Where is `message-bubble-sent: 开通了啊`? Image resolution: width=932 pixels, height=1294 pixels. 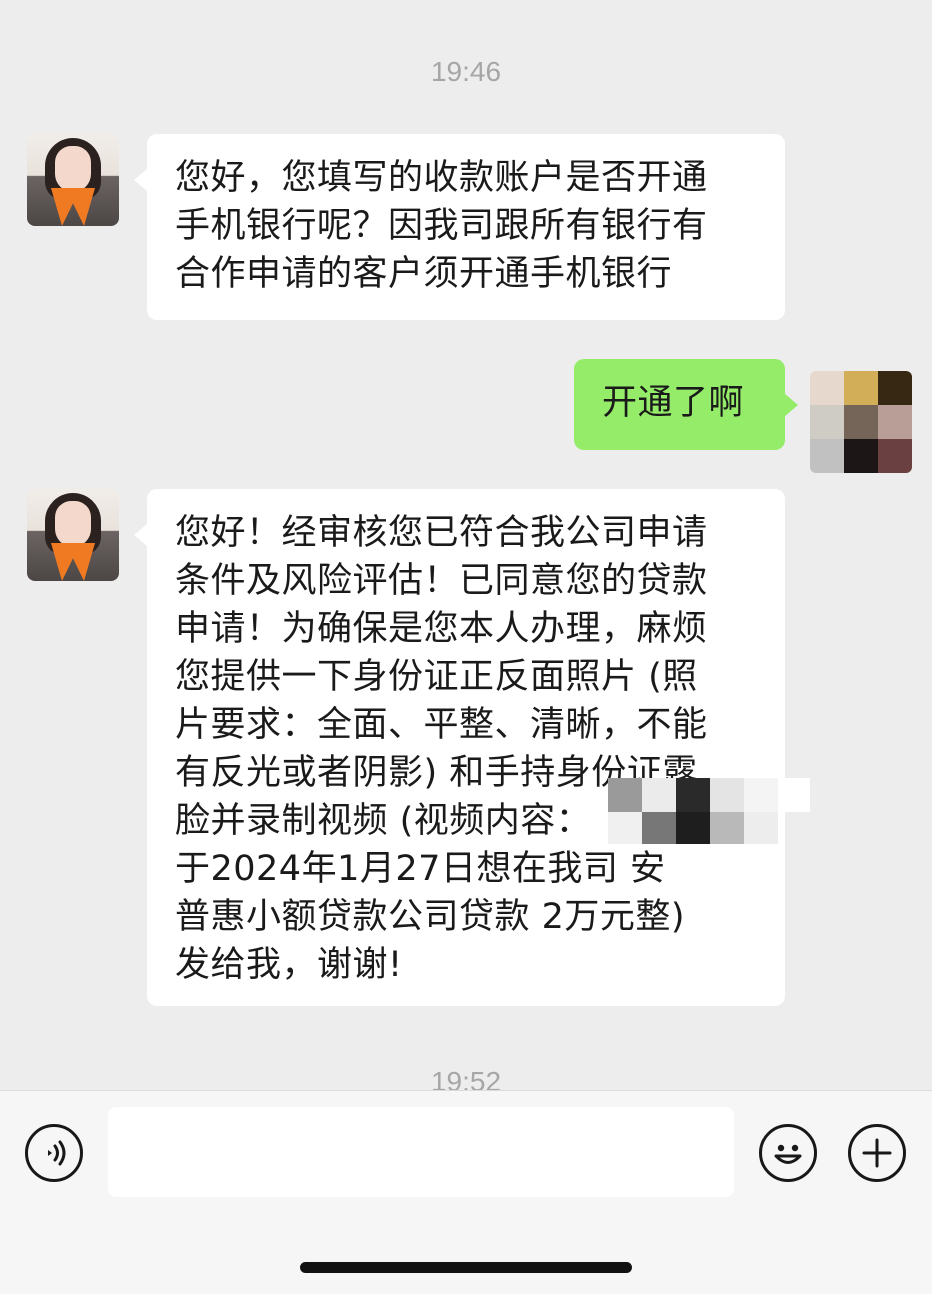
message-bubble-sent: 开通了啊 is located at coordinates (686, 404).